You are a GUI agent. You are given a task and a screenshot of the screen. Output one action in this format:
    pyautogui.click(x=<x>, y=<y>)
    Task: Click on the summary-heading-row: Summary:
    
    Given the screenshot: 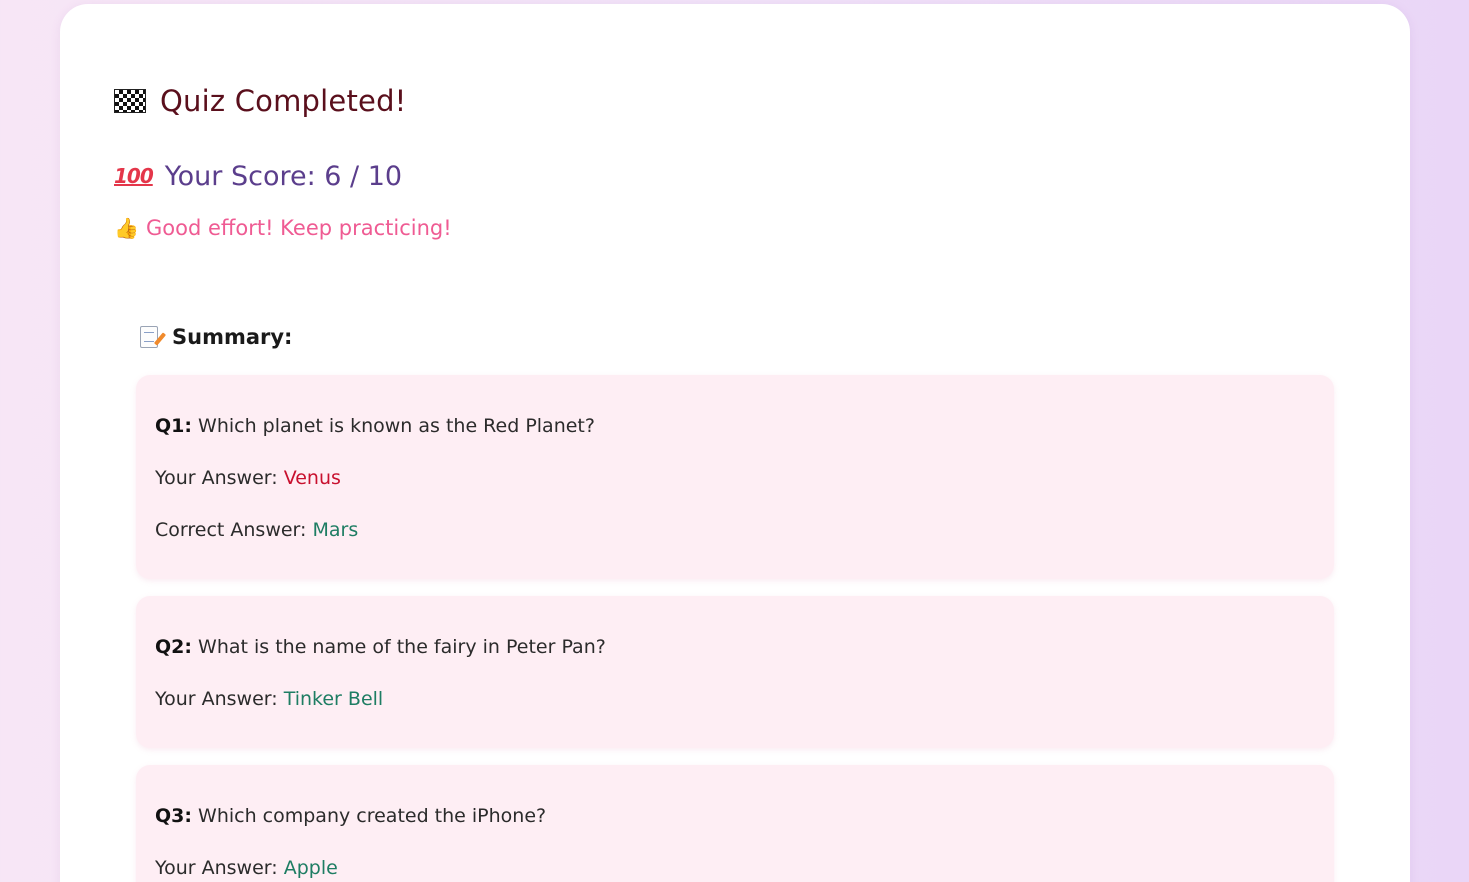 What is the action you would take?
    pyautogui.click(x=216, y=337)
    